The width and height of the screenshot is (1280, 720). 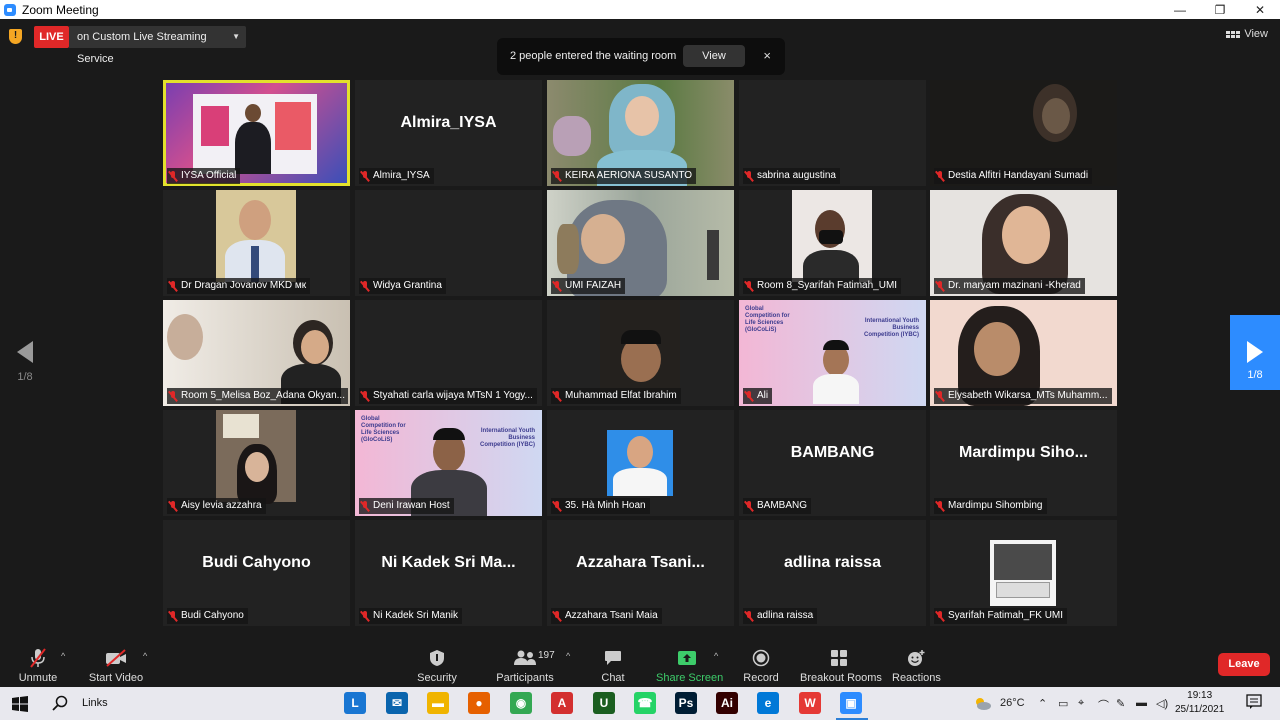 What do you see at coordinates (1254, 703) in the screenshot?
I see `notification-center-icon` at bounding box center [1254, 703].